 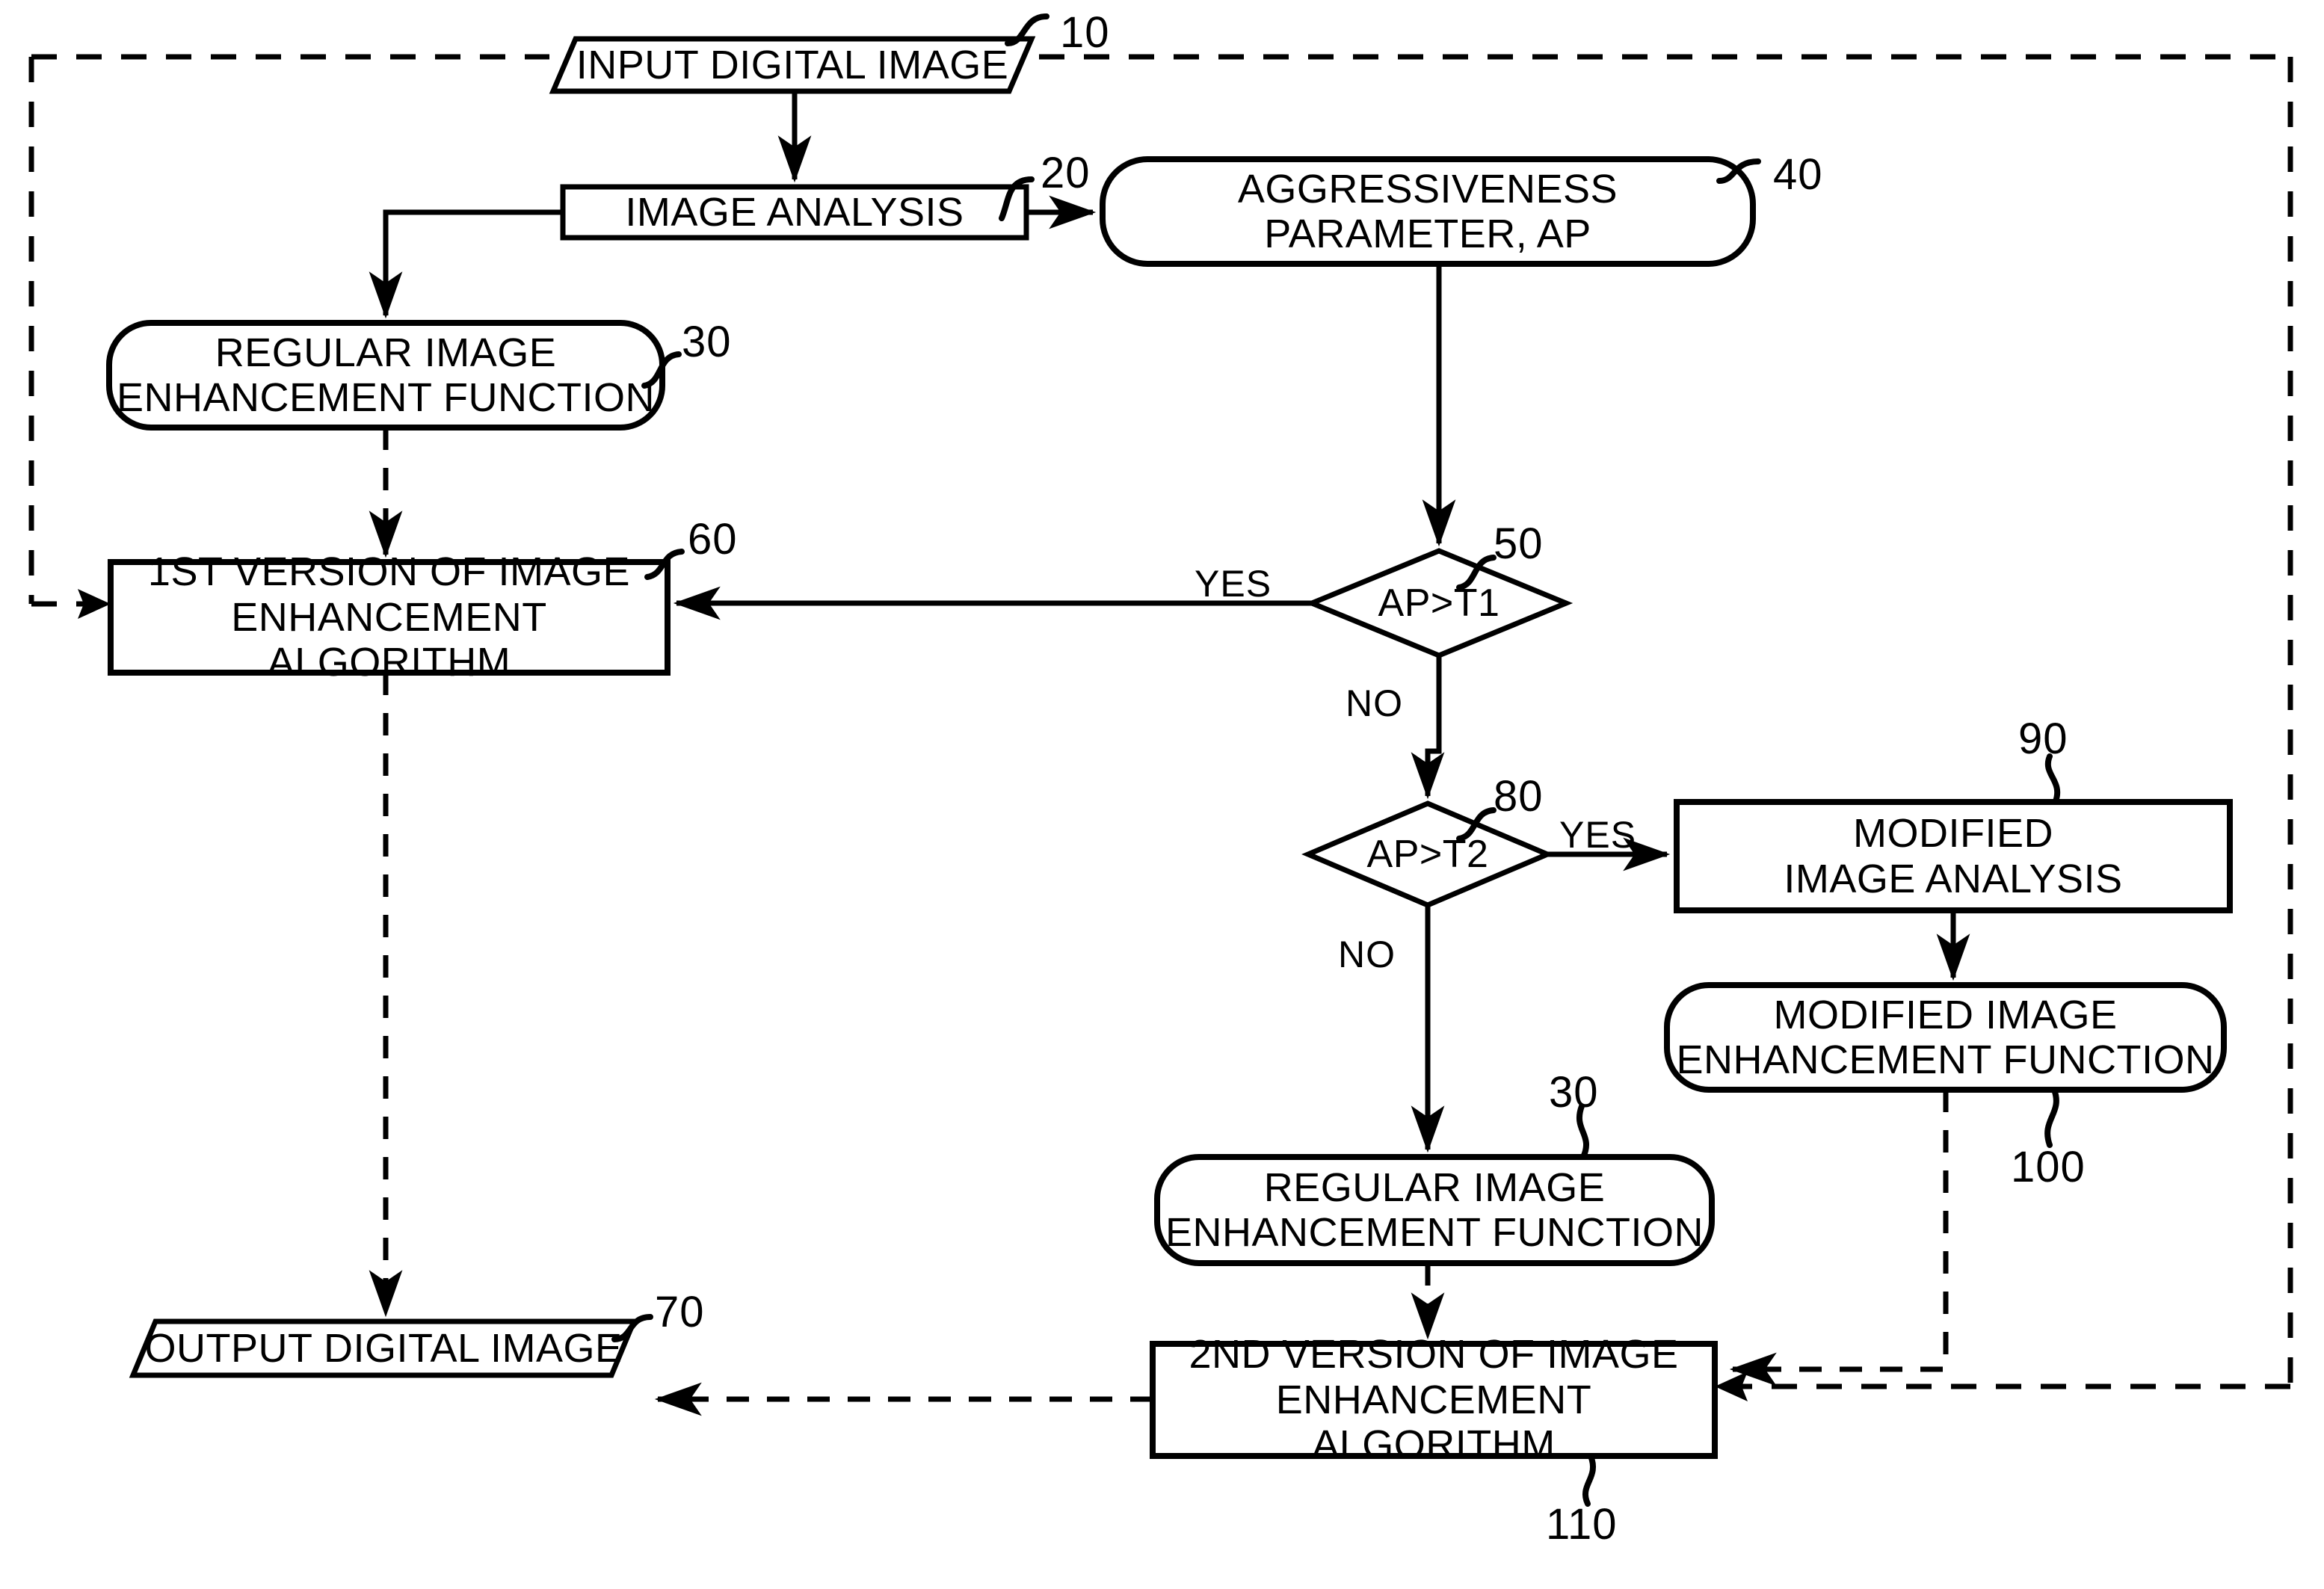 What do you see at coordinates (680, 1312) in the screenshot?
I see `reference-number-70: 70` at bounding box center [680, 1312].